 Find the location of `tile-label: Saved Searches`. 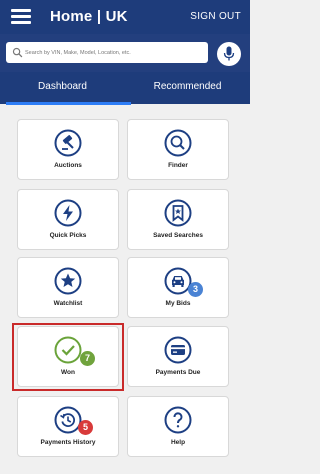

tile-label: Saved Searches is located at coordinates (178, 235).